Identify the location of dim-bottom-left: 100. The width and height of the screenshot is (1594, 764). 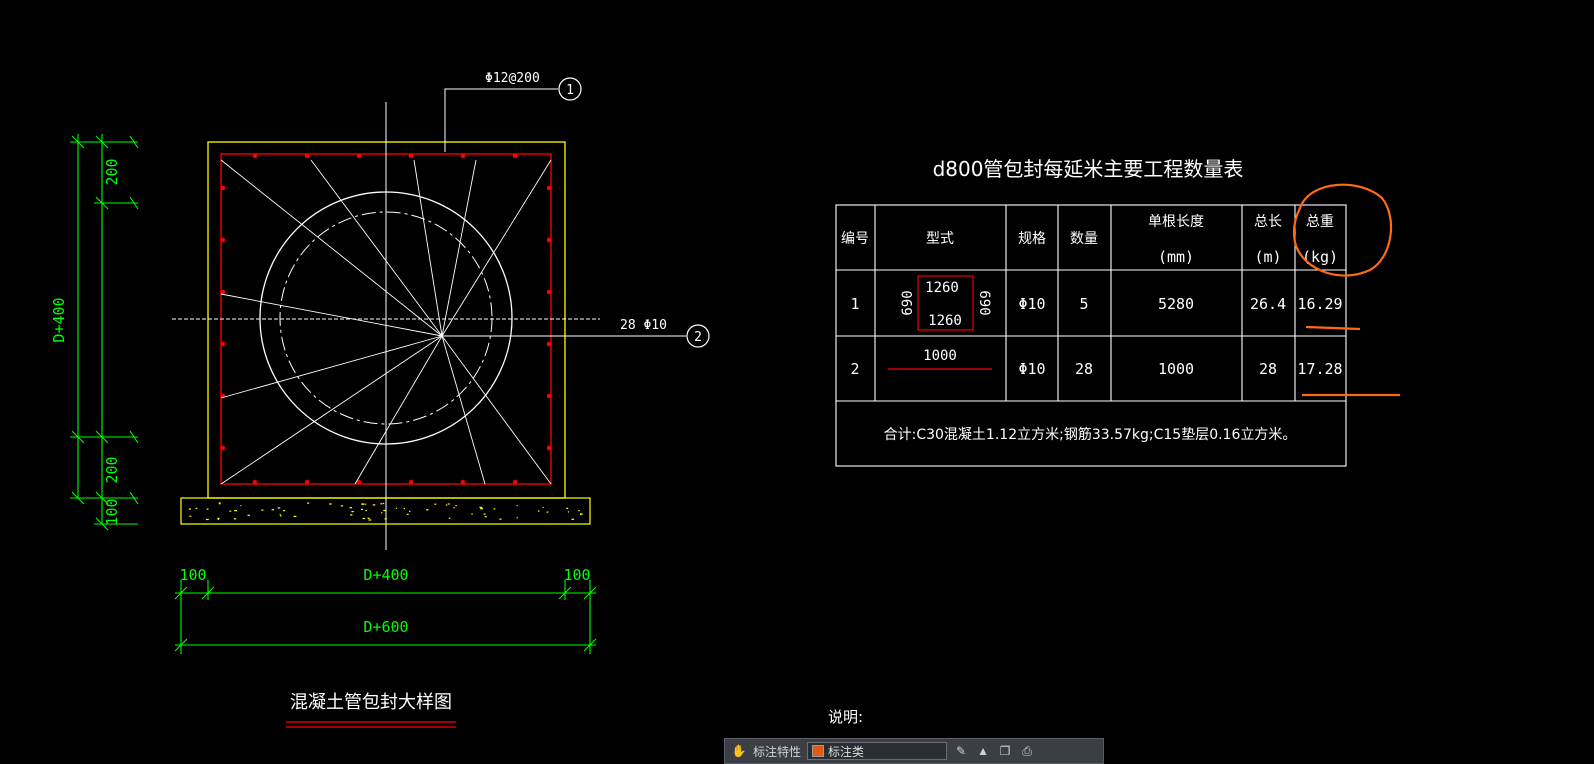
(192, 575).